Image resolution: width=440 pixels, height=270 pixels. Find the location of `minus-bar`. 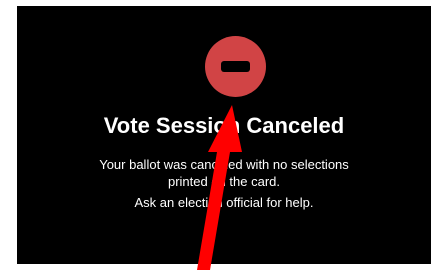

minus-bar is located at coordinates (235, 66).